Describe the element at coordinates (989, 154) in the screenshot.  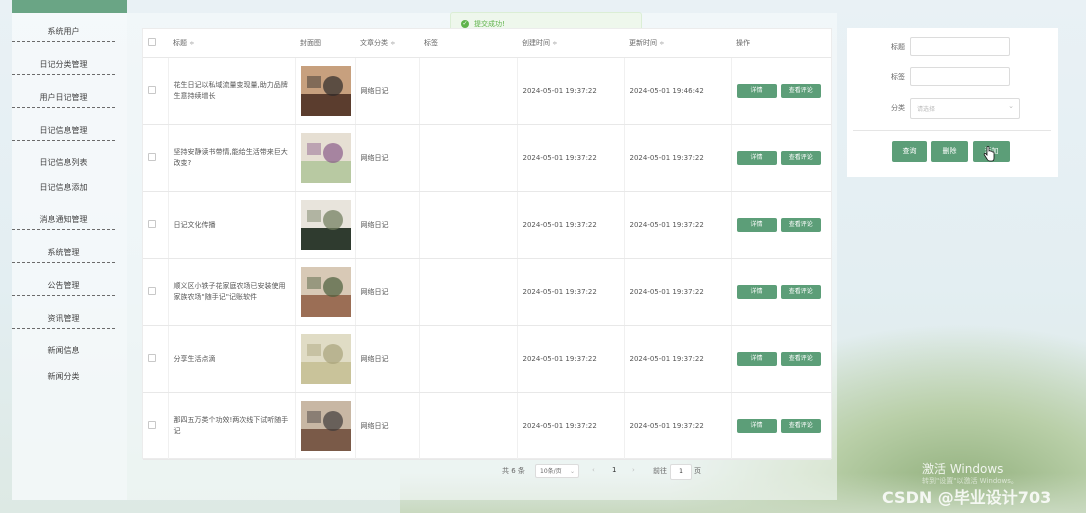
I see `hand-cursor-icon` at that location.